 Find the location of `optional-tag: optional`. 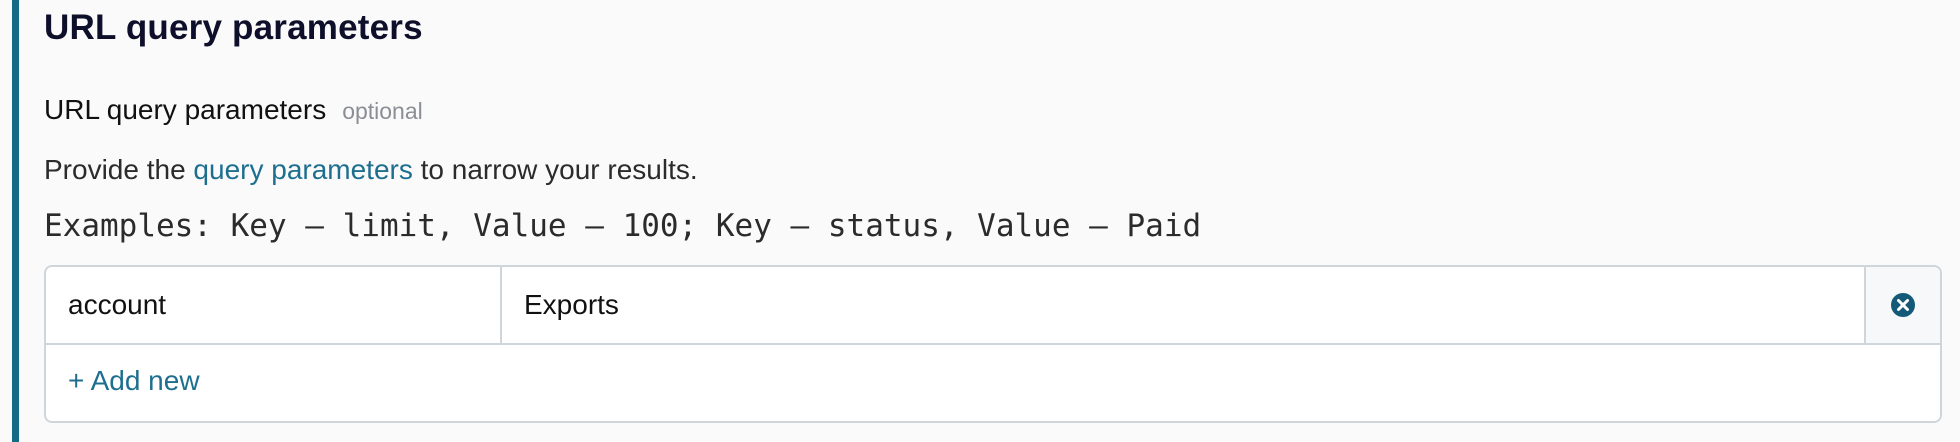

optional-tag: optional is located at coordinates (382, 111).